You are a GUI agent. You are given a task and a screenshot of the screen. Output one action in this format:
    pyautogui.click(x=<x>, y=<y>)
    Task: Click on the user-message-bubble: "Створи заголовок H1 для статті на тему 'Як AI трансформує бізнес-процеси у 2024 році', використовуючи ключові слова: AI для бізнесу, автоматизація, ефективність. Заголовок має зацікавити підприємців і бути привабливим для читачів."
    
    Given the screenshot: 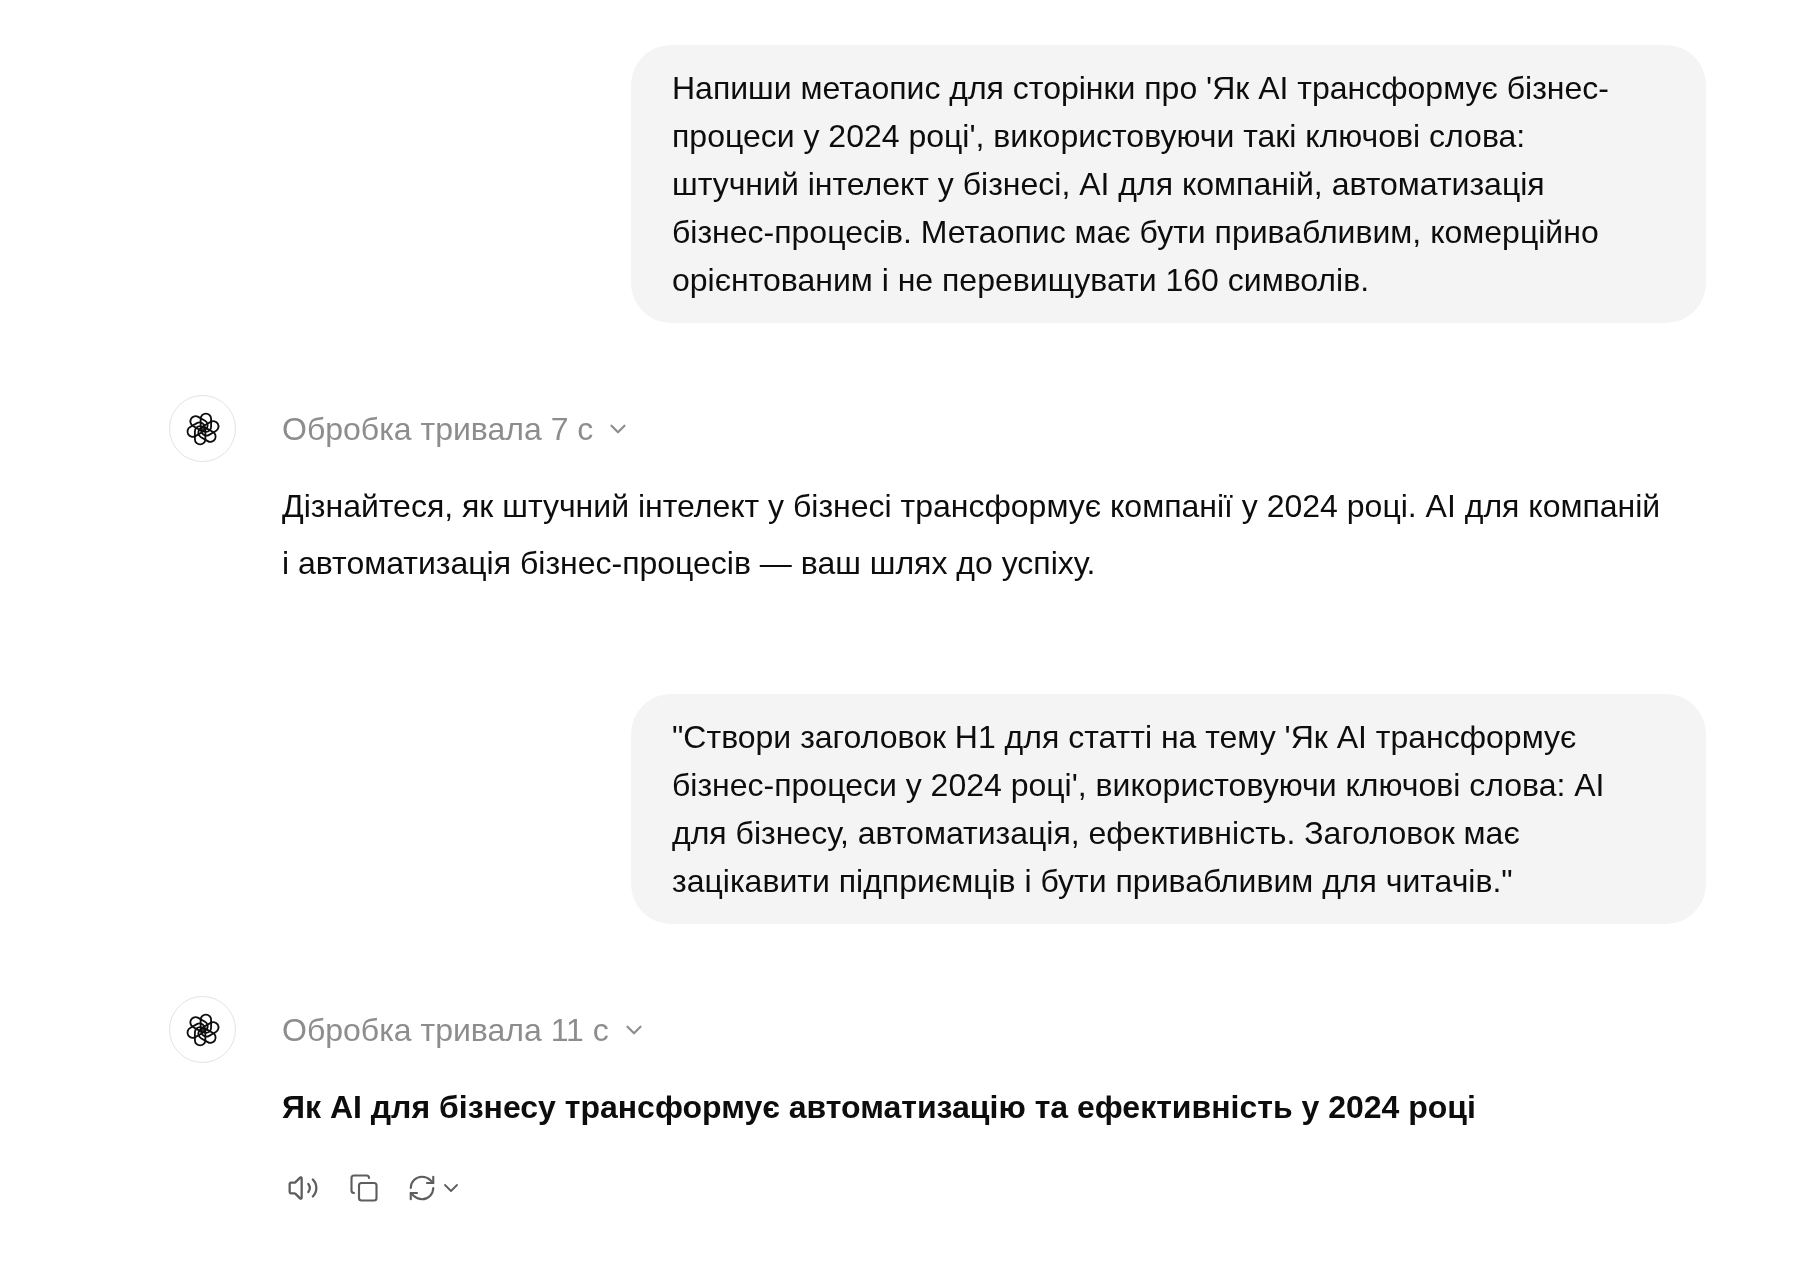 What is the action you would take?
    pyautogui.click(x=1168, y=809)
    